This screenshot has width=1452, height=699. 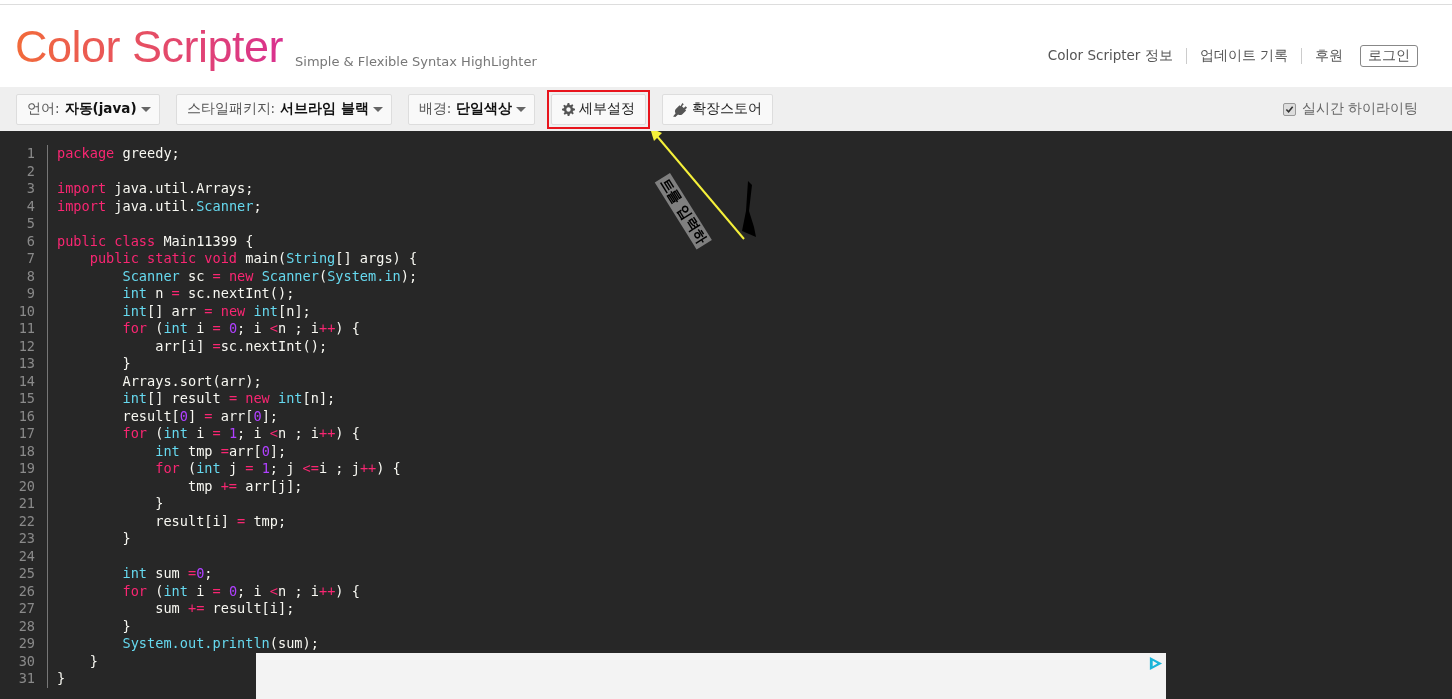 I want to click on line-number: 9, so click(x=24, y=294).